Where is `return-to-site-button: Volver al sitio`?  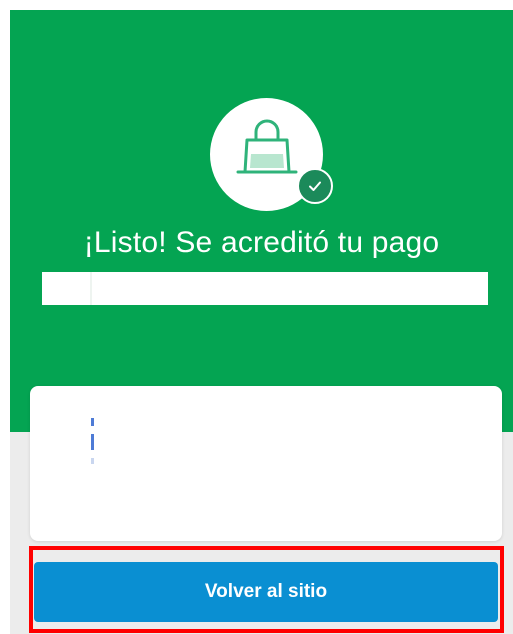
return-to-site-button: Volver al sitio is located at coordinates (266, 592).